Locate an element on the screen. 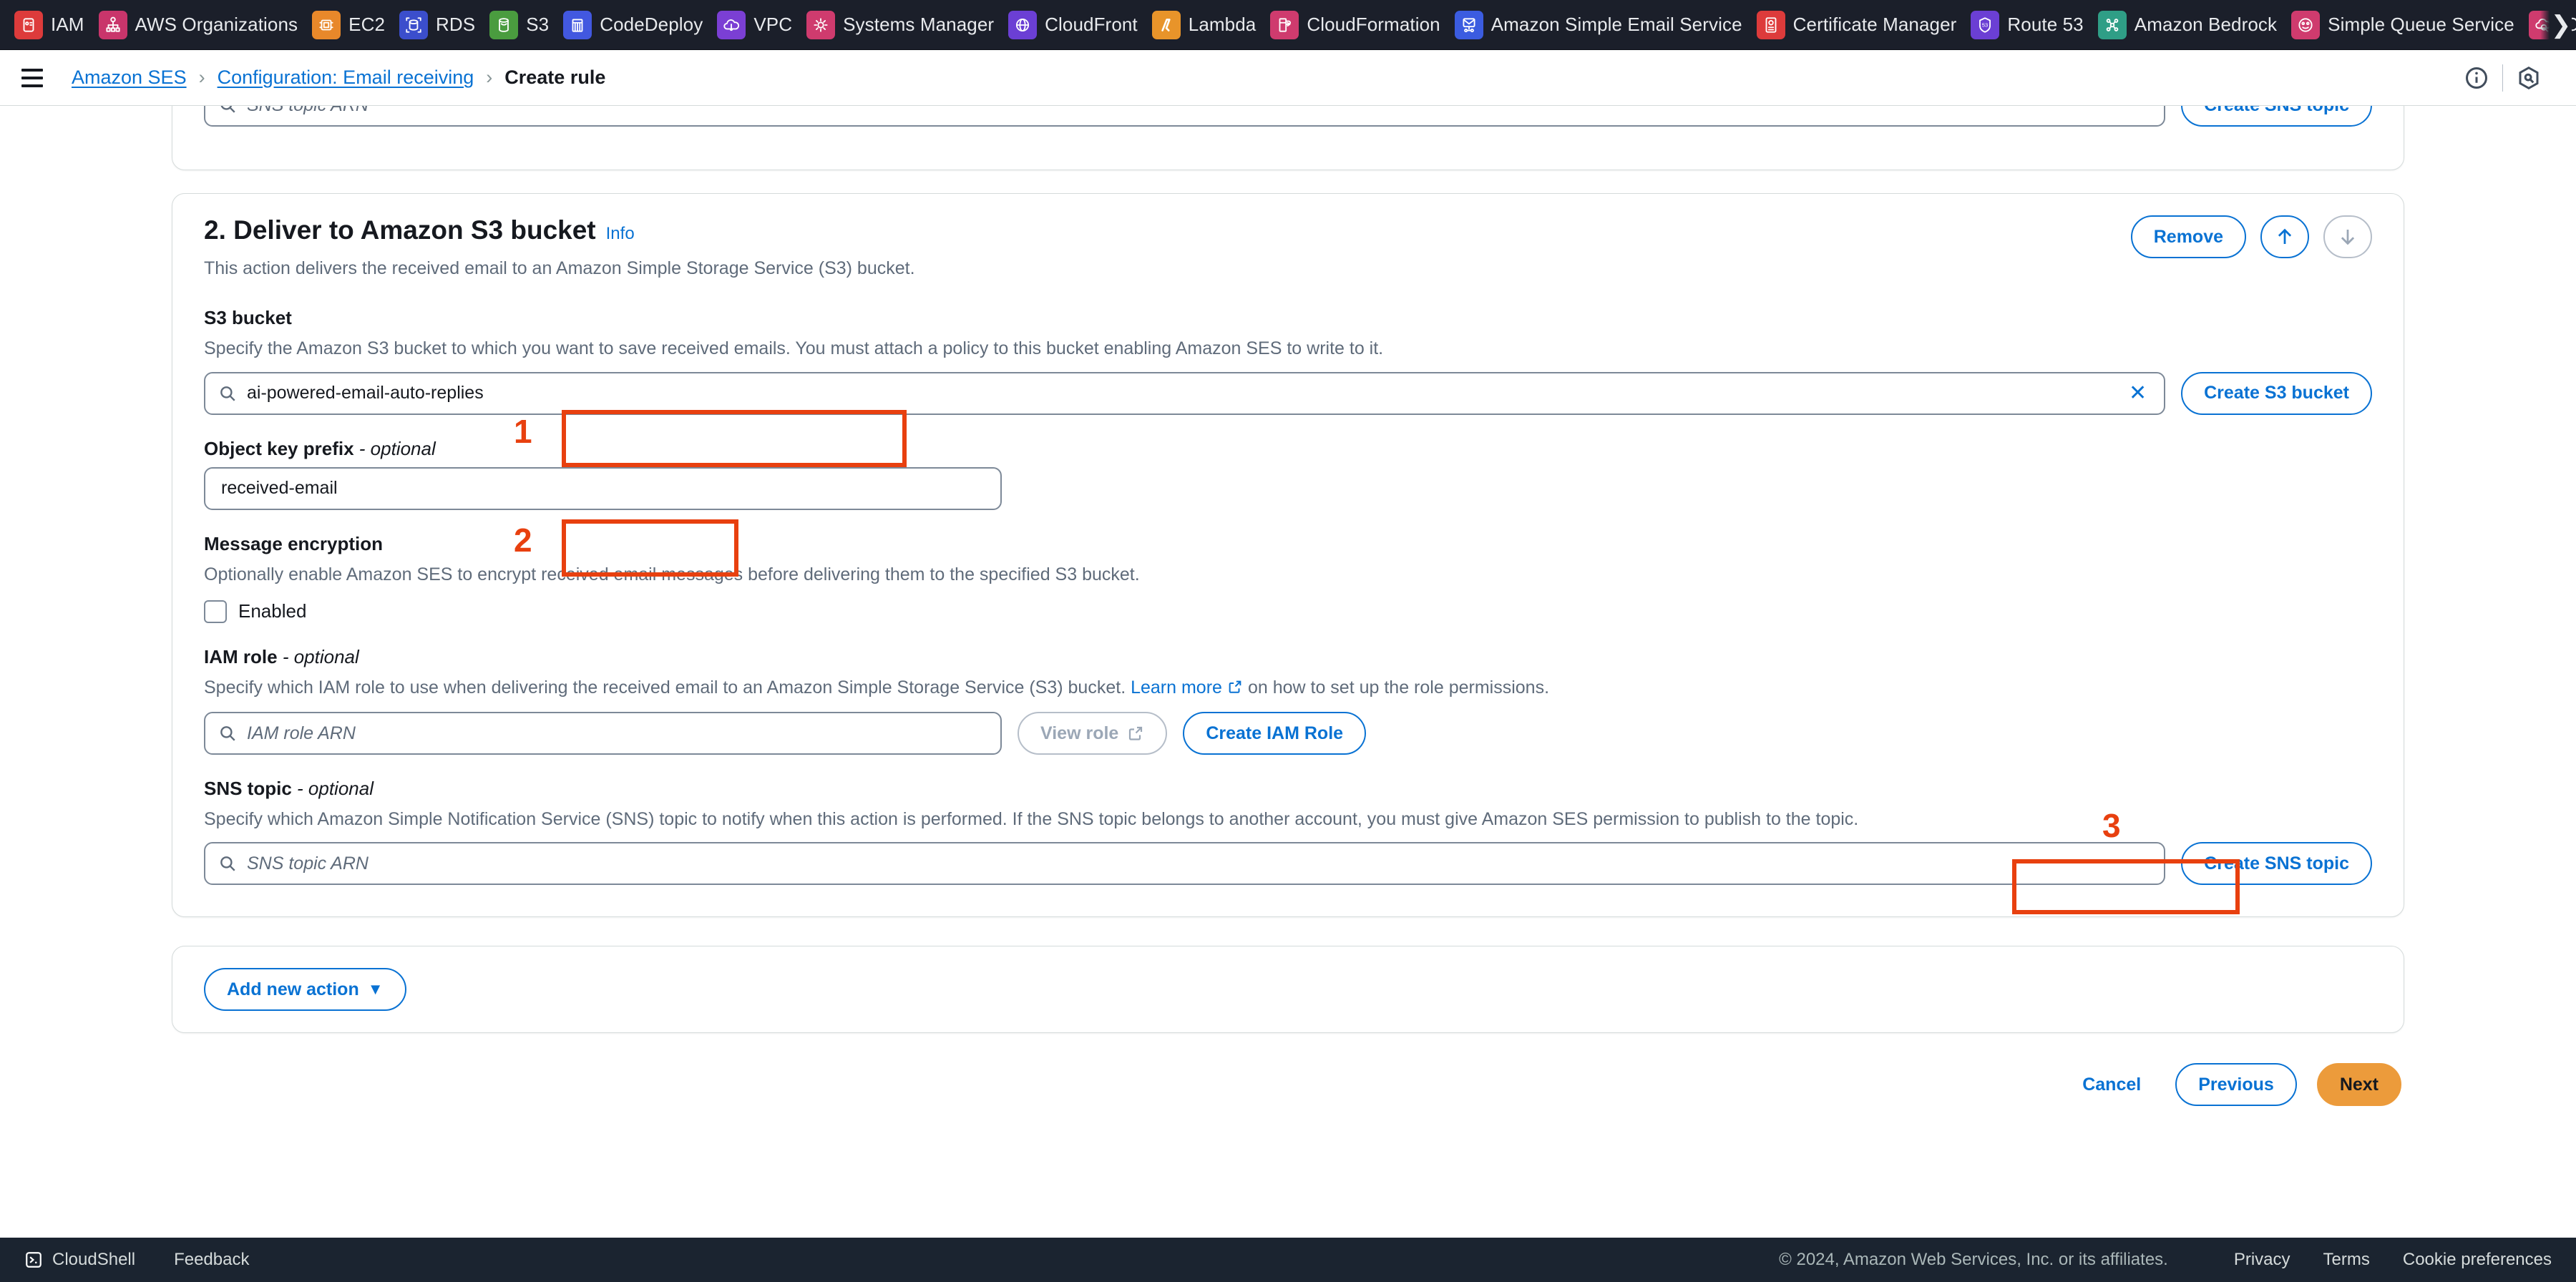 The height and width of the screenshot is (1282, 2576). cookie-preferences-link: Cookie preferences is located at coordinates (2477, 1260).